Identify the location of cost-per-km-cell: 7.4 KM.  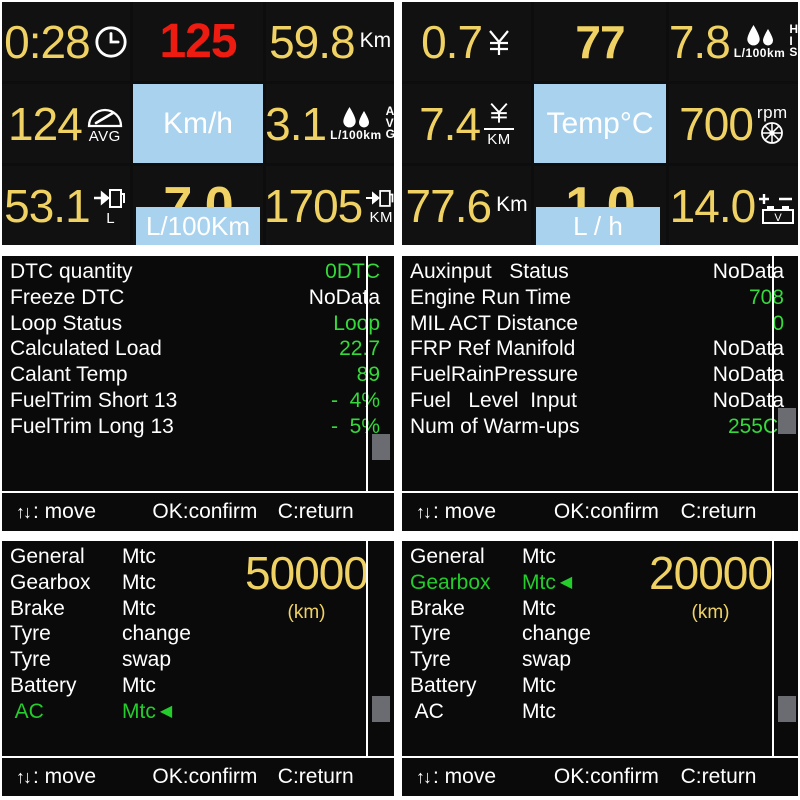
(467, 123).